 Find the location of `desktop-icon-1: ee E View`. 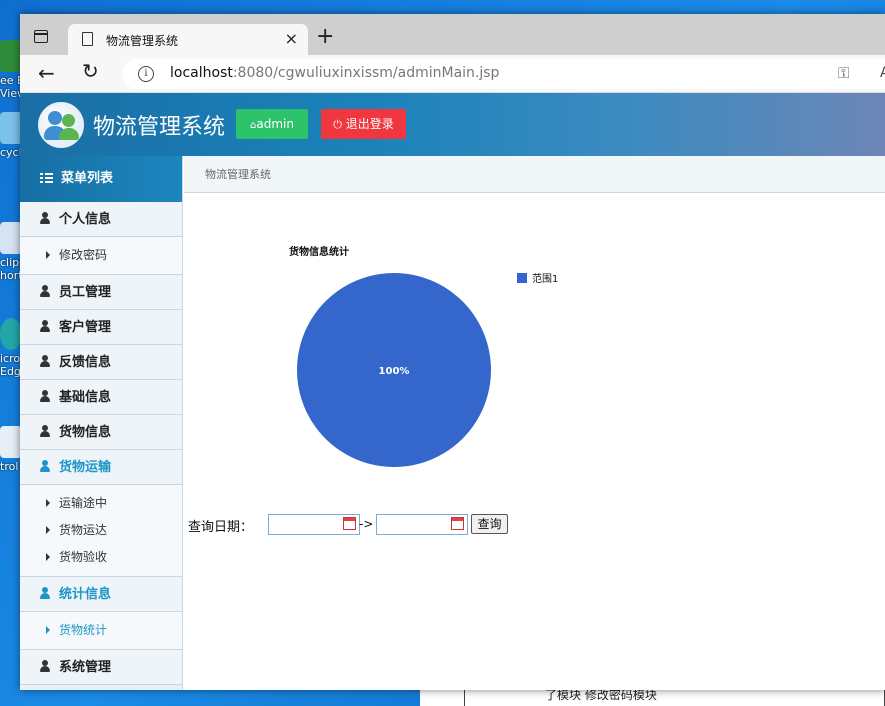

desktop-icon-1: ee E View is located at coordinates (11, 70).